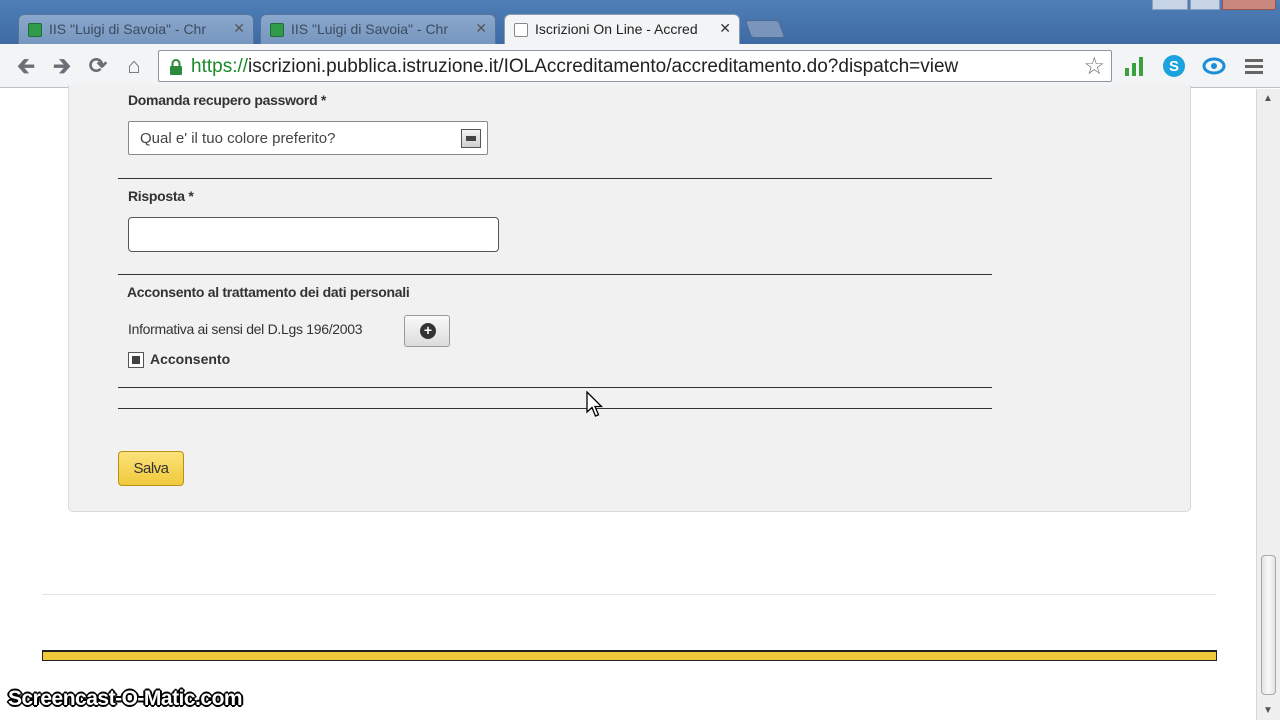  What do you see at coordinates (1268, 710) in the screenshot?
I see `scroll-down-icon: ▼` at bounding box center [1268, 710].